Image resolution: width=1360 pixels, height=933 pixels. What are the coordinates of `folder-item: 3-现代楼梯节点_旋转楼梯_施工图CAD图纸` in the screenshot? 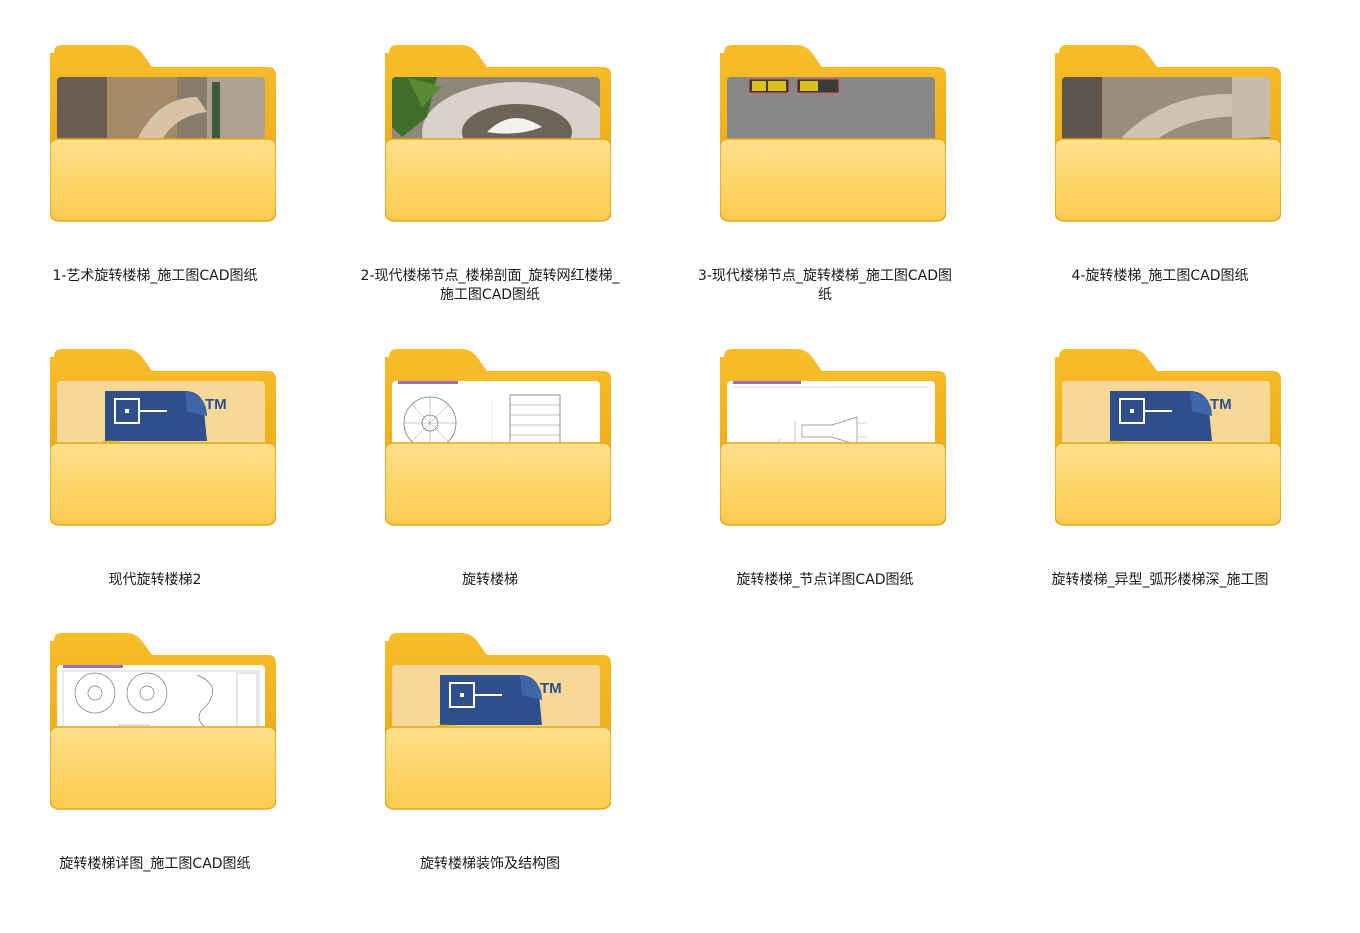 It's located at (825, 195).